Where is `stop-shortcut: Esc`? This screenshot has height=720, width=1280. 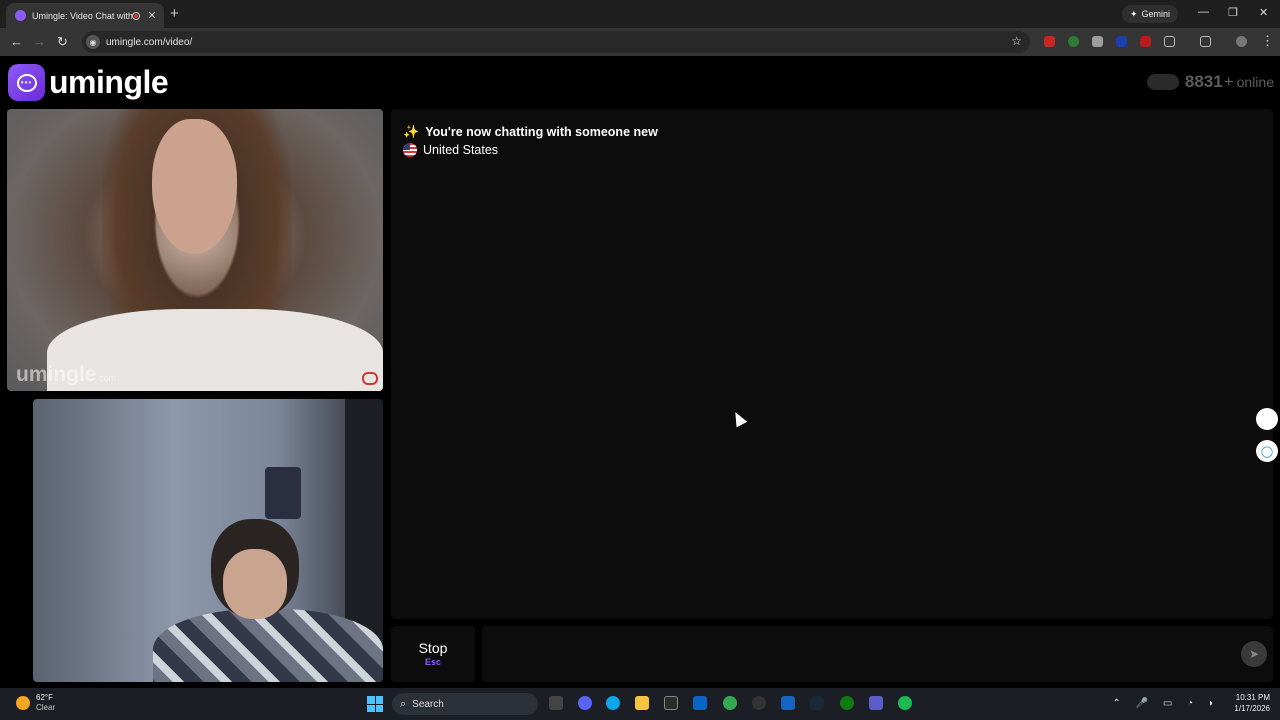 stop-shortcut: Esc is located at coordinates (432, 662).